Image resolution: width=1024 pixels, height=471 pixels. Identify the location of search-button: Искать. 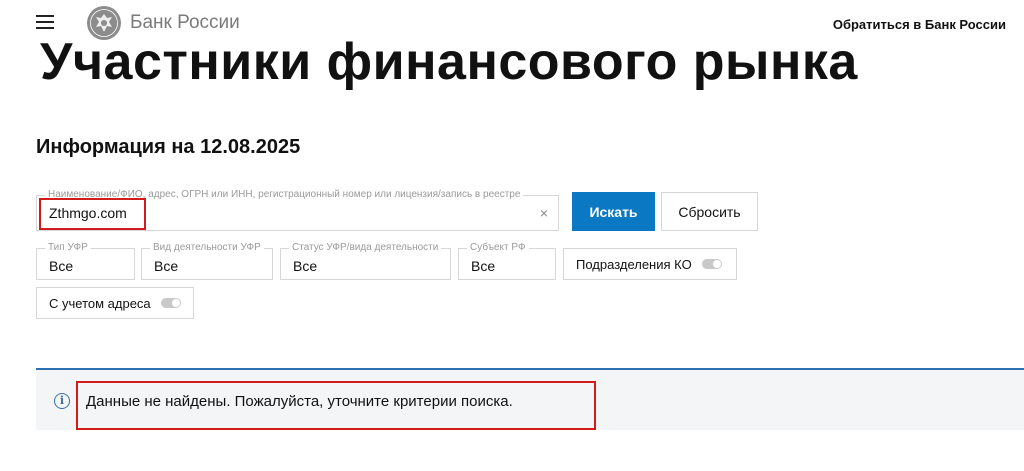
(613, 211).